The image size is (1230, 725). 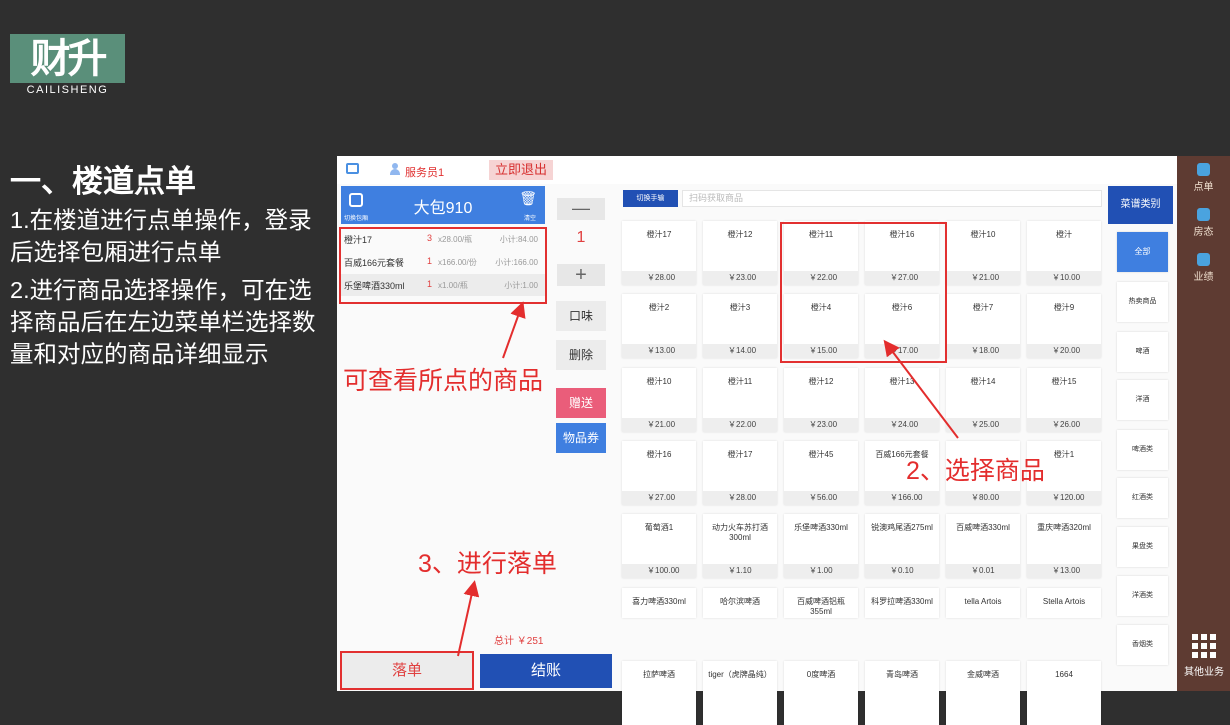 I want to click on product-card: 1664, so click(x=1064, y=693).